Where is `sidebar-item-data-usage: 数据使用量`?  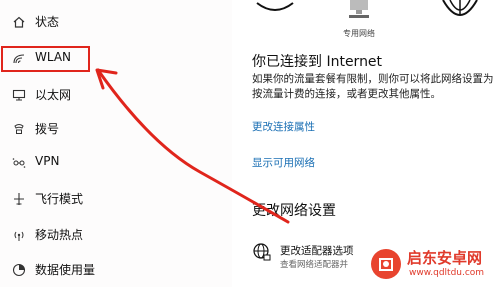 sidebar-item-data-usage: 数据使用量 is located at coordinates (116, 270).